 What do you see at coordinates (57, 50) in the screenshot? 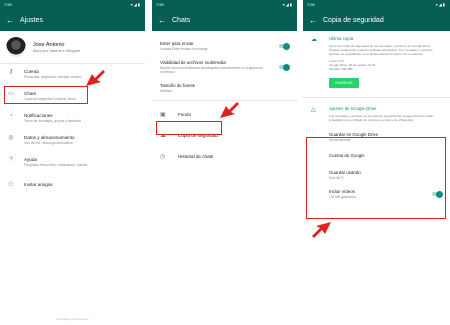
I see `profile-status: Mucu por Hacerte a Telegram` at bounding box center [57, 50].